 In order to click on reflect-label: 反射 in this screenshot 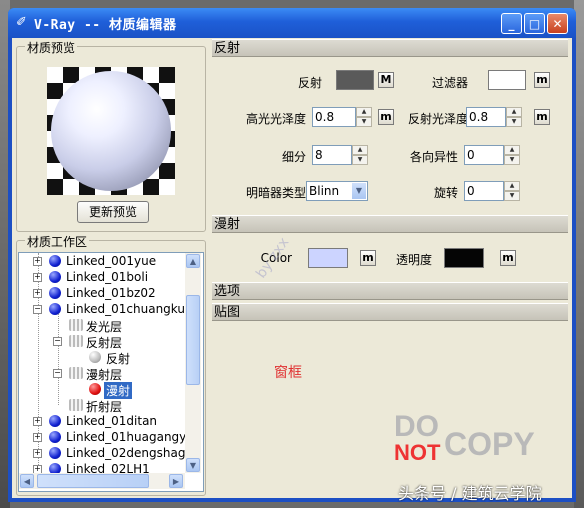, I will do `click(309, 83)`.